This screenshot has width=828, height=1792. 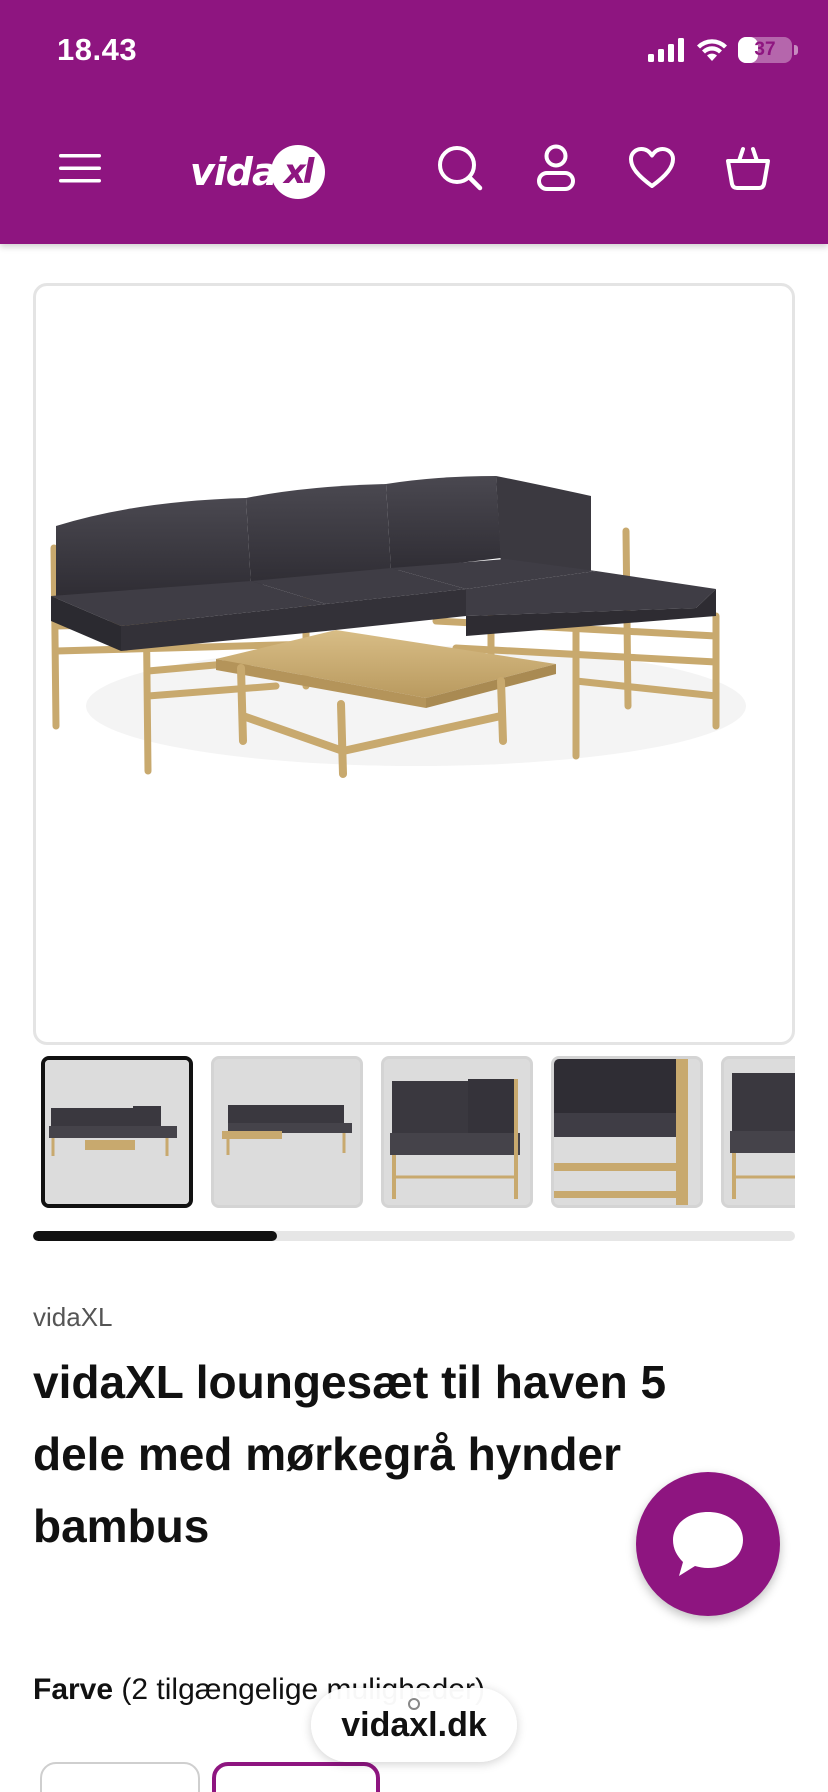 What do you see at coordinates (73, 1317) in the screenshot?
I see `product-brand: vidaXL` at bounding box center [73, 1317].